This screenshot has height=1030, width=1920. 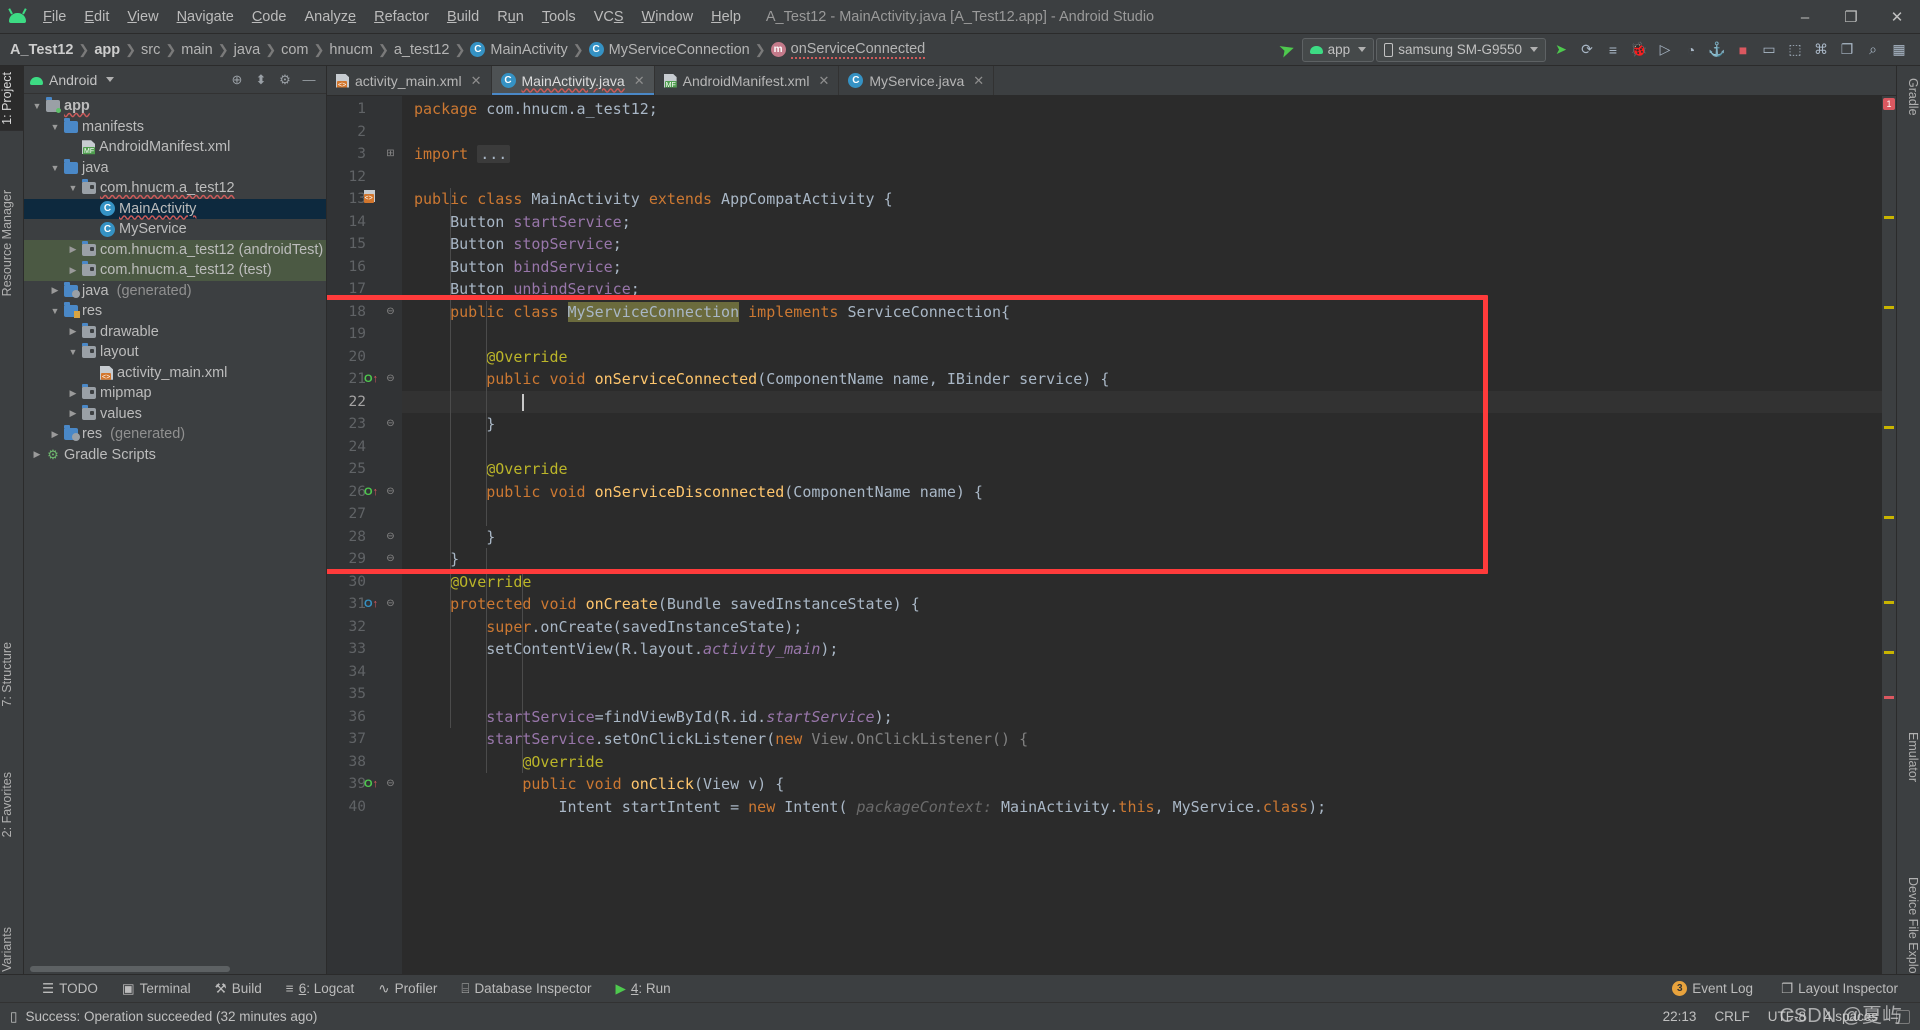 What do you see at coordinates (1821, 50) in the screenshot?
I see `device-file-explorer-icon: ⌘` at bounding box center [1821, 50].